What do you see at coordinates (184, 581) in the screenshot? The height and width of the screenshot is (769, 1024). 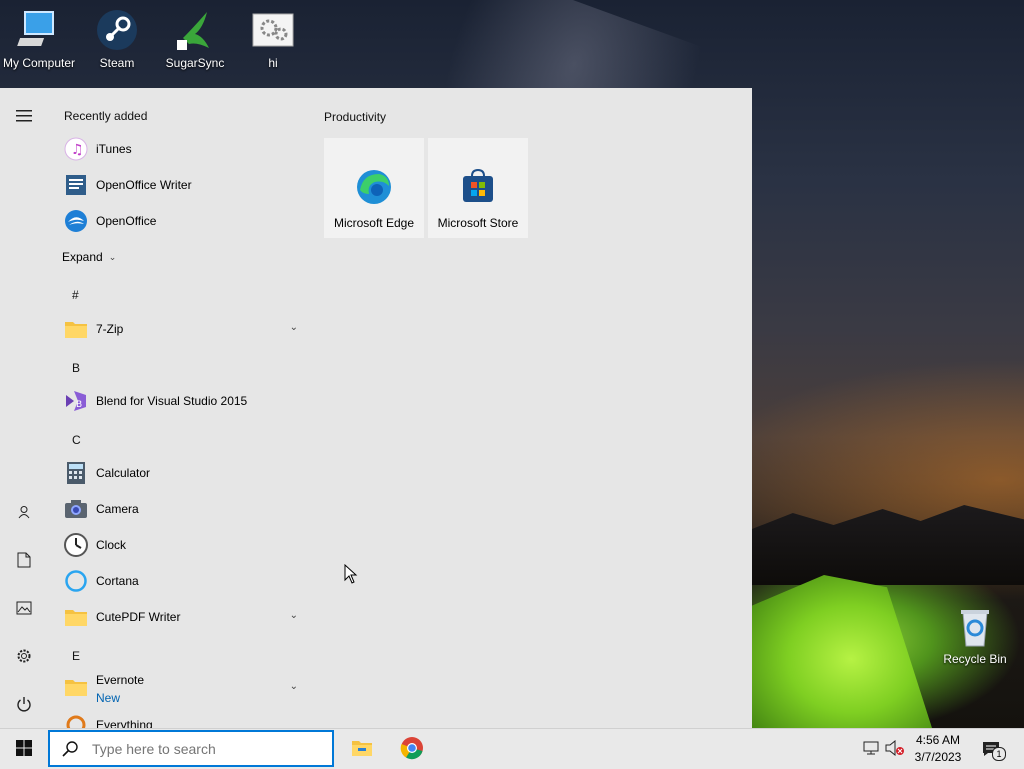 I see `app-cortana: Cortana` at bounding box center [184, 581].